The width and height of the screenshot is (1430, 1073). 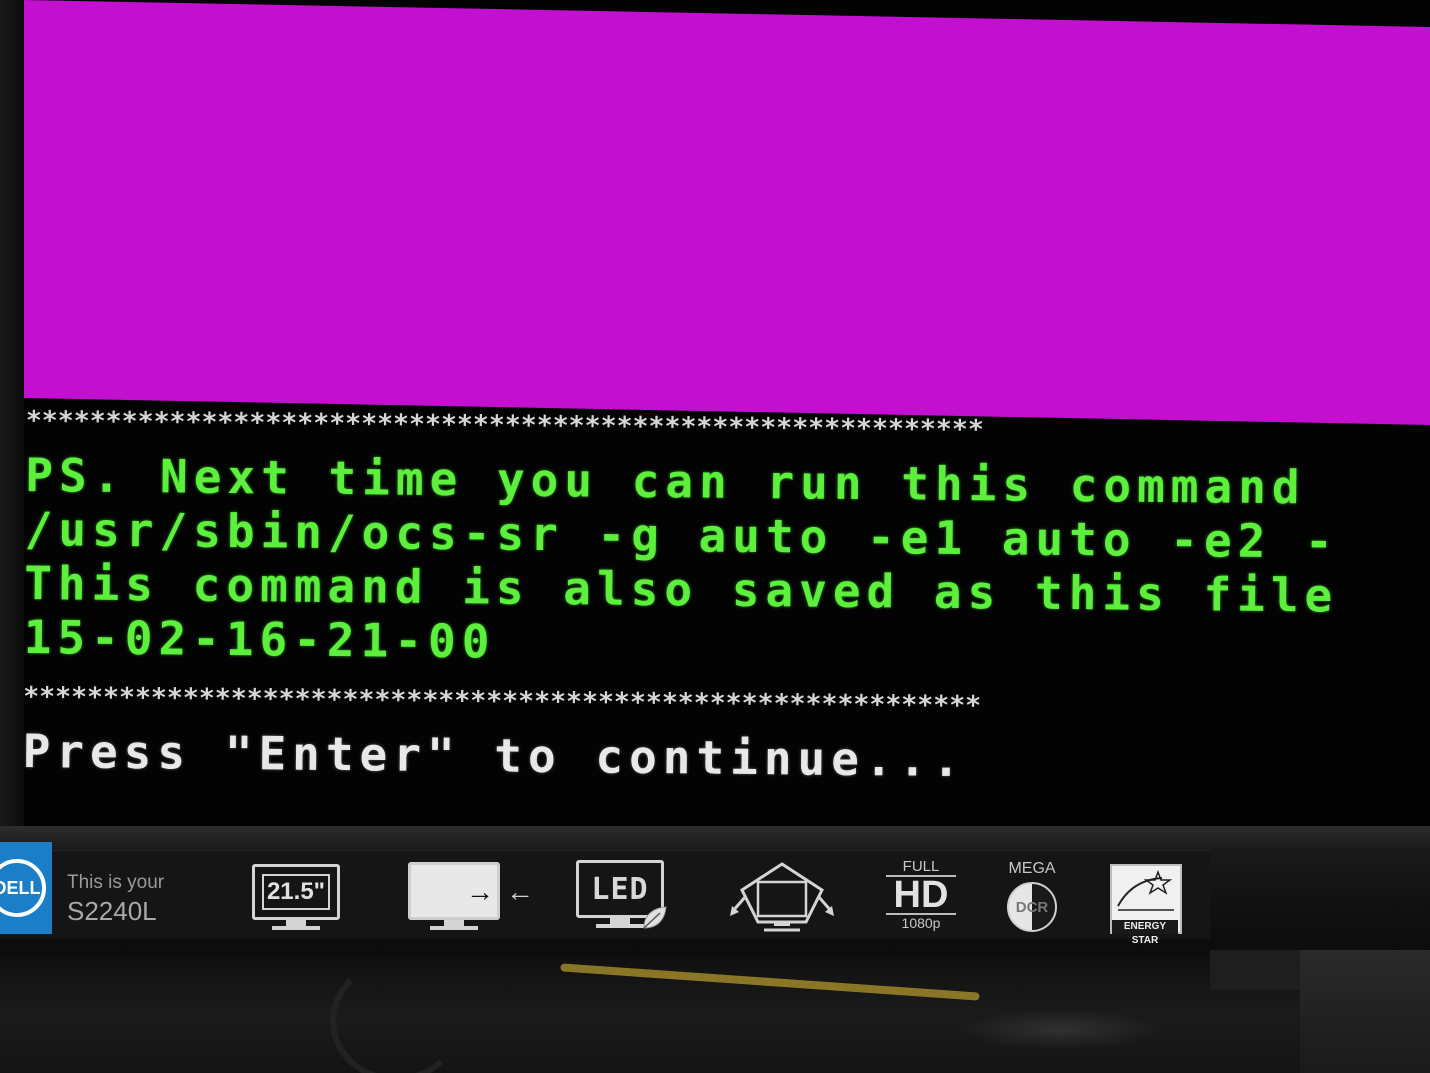 What do you see at coordinates (23, 888) in the screenshot?
I see `dell-logo-text: DELL` at bounding box center [23, 888].